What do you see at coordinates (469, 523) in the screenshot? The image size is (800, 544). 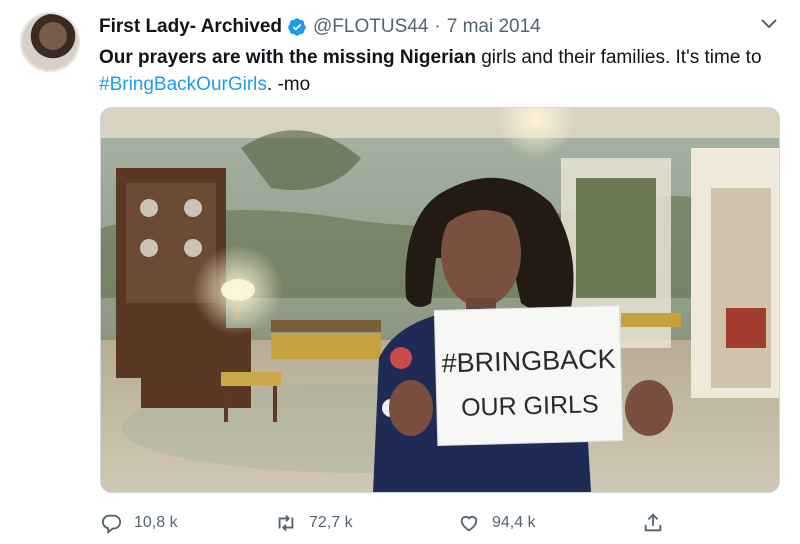 I see `heart-icon` at bounding box center [469, 523].